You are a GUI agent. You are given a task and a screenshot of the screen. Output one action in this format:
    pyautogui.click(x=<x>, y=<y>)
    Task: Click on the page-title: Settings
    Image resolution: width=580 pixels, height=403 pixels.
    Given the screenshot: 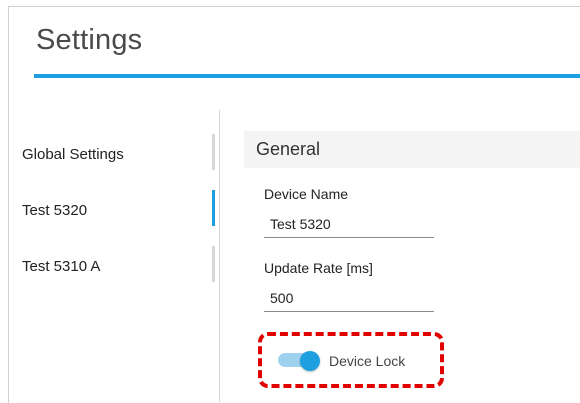 What is the action you would take?
    pyautogui.click(x=89, y=40)
    